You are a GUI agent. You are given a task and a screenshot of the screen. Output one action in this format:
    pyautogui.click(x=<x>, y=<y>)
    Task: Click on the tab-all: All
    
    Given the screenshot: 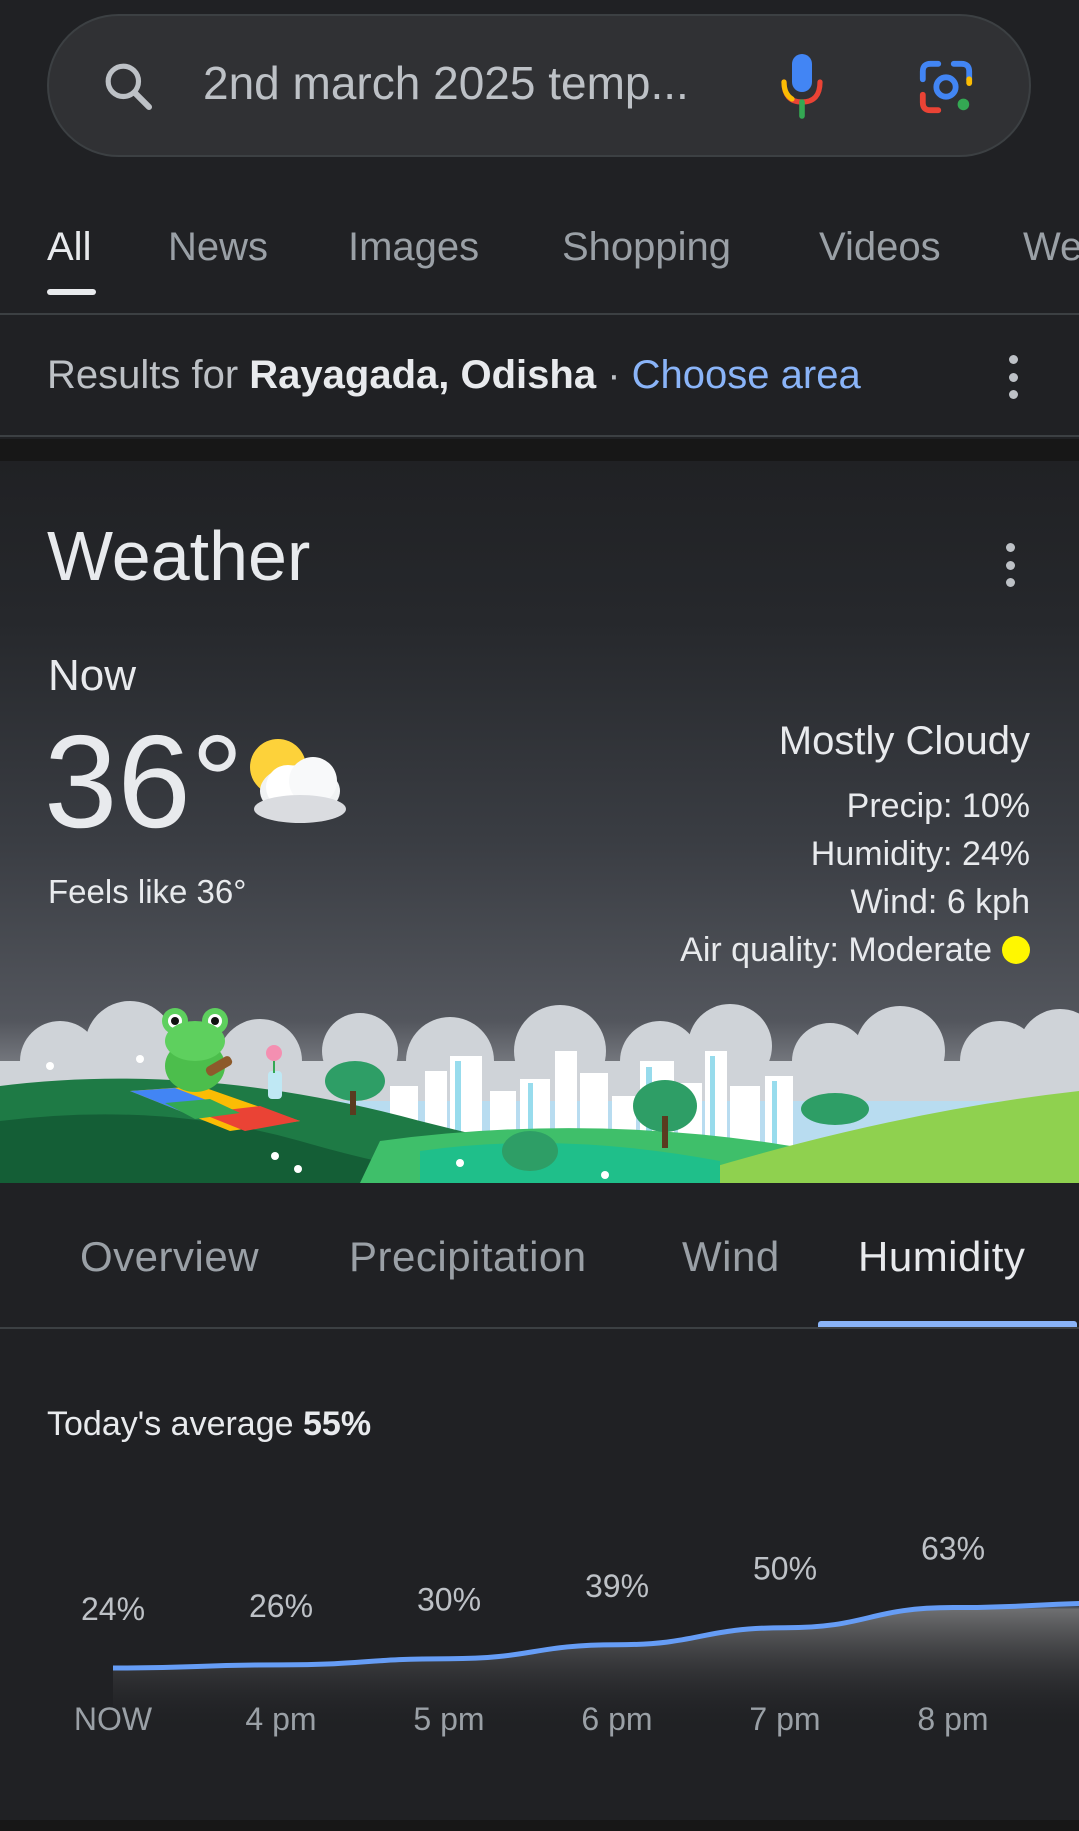 What is the action you would take?
    pyautogui.click(x=69, y=247)
    